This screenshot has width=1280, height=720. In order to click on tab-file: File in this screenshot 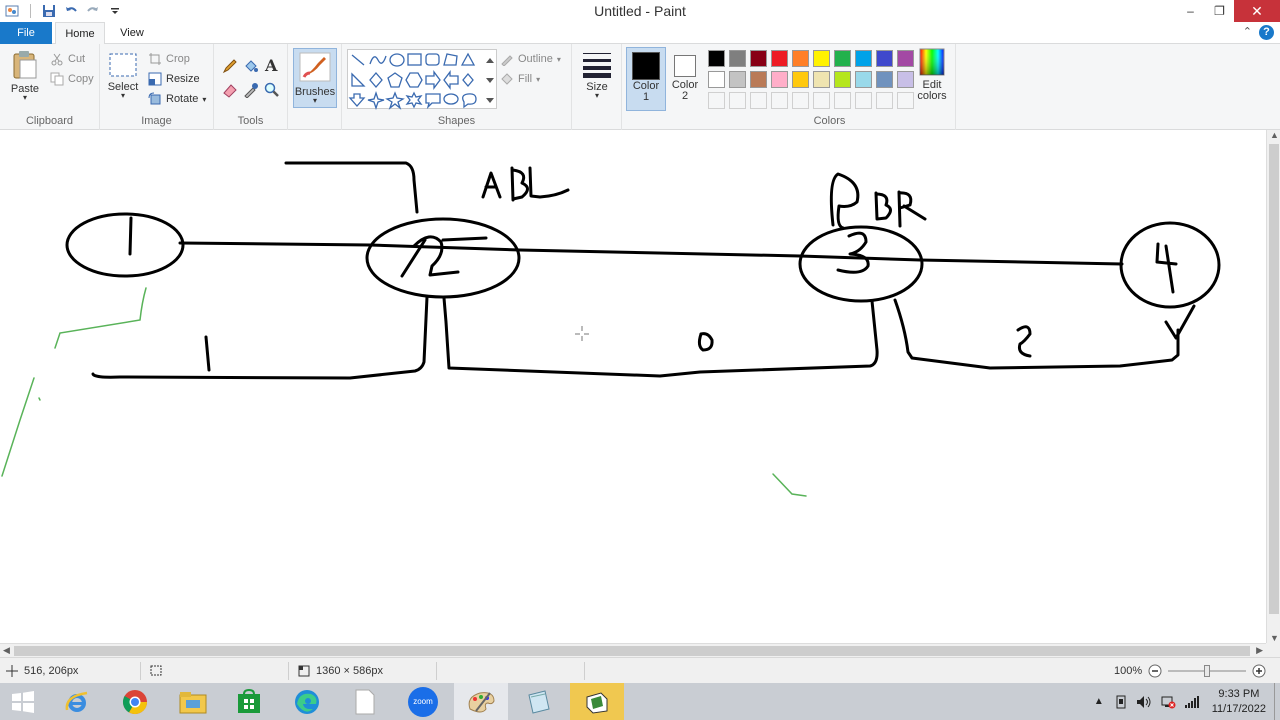, I will do `click(26, 33)`.